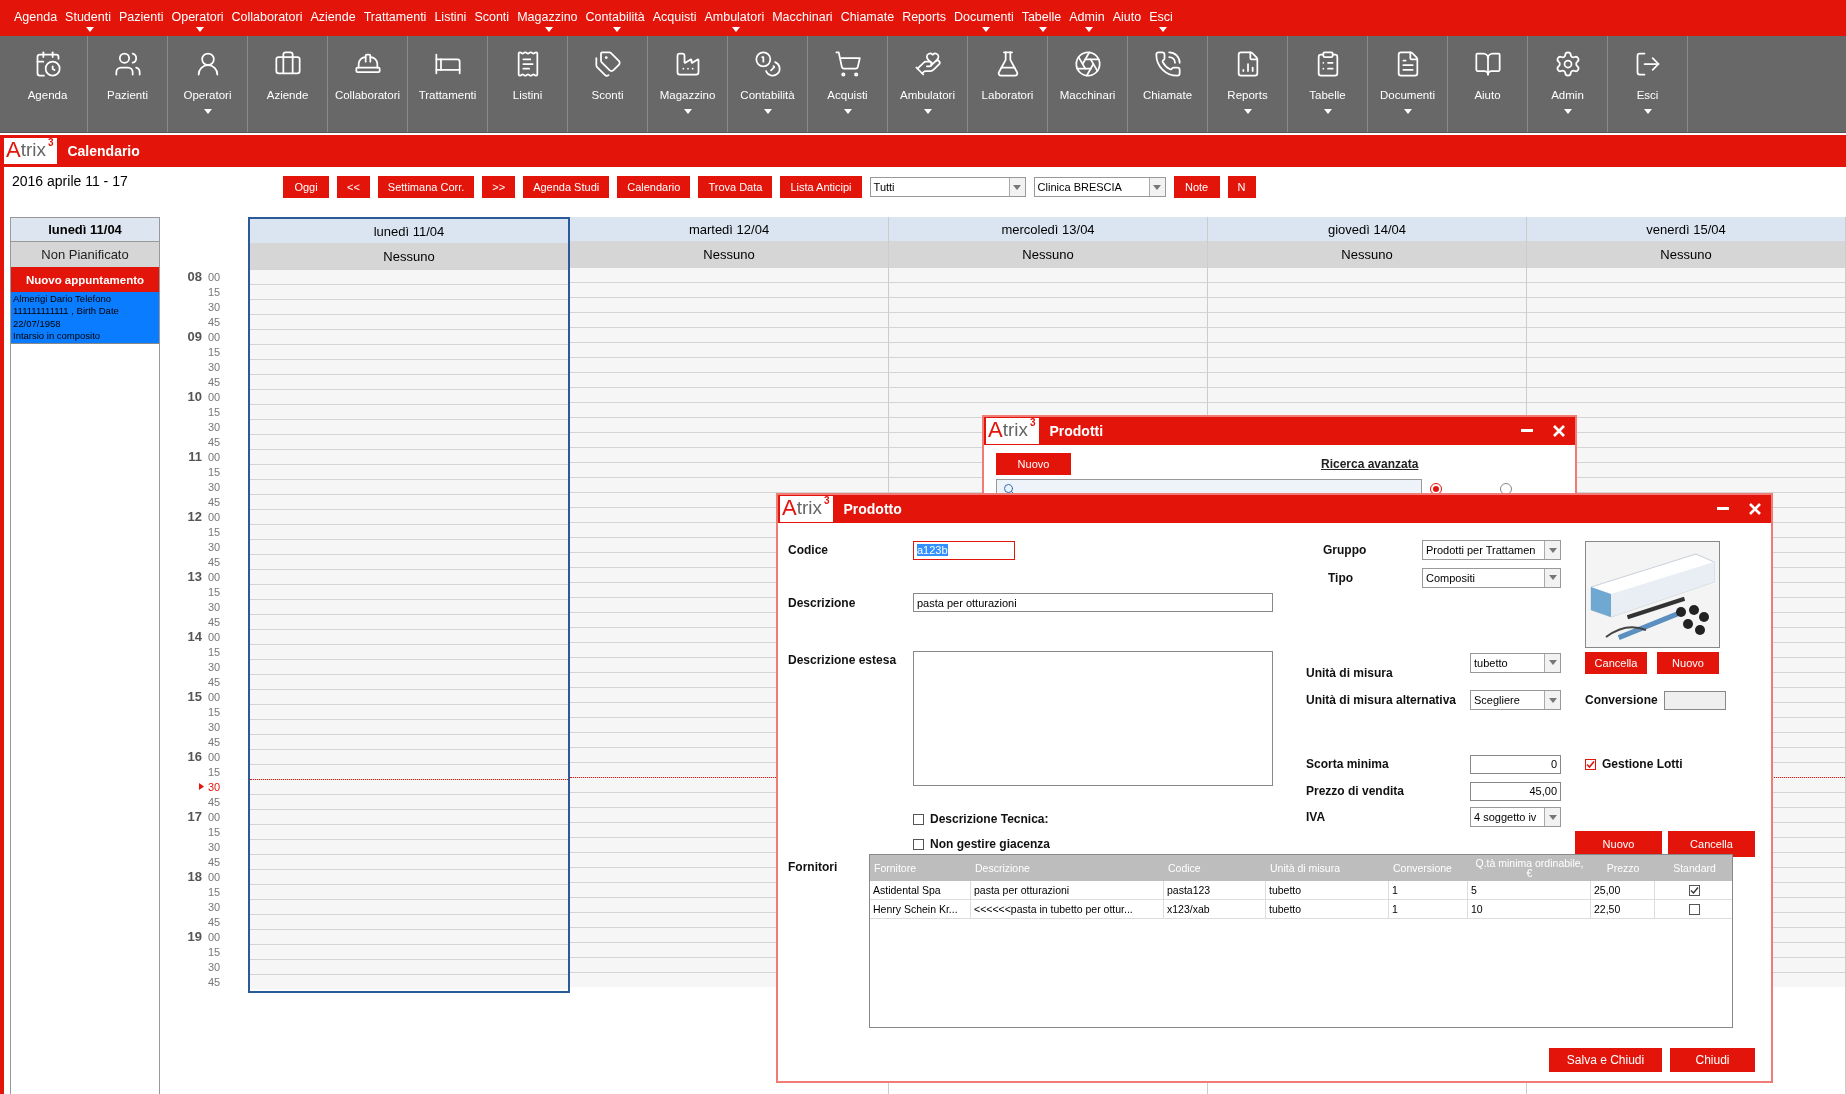 Image resolution: width=1846 pixels, height=1094 pixels. I want to click on footer-button: Salva e Chiudi, so click(1605, 1060).